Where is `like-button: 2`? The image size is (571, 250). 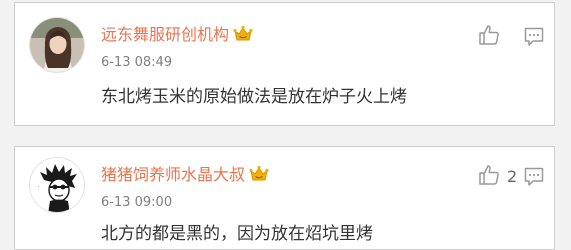
like-button: 2 is located at coordinates (497, 177).